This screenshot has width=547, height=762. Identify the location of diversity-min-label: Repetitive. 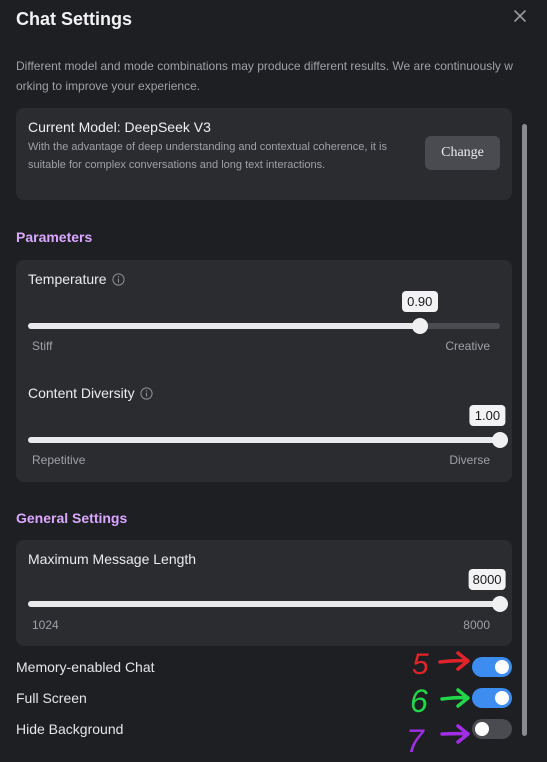
(59, 460).